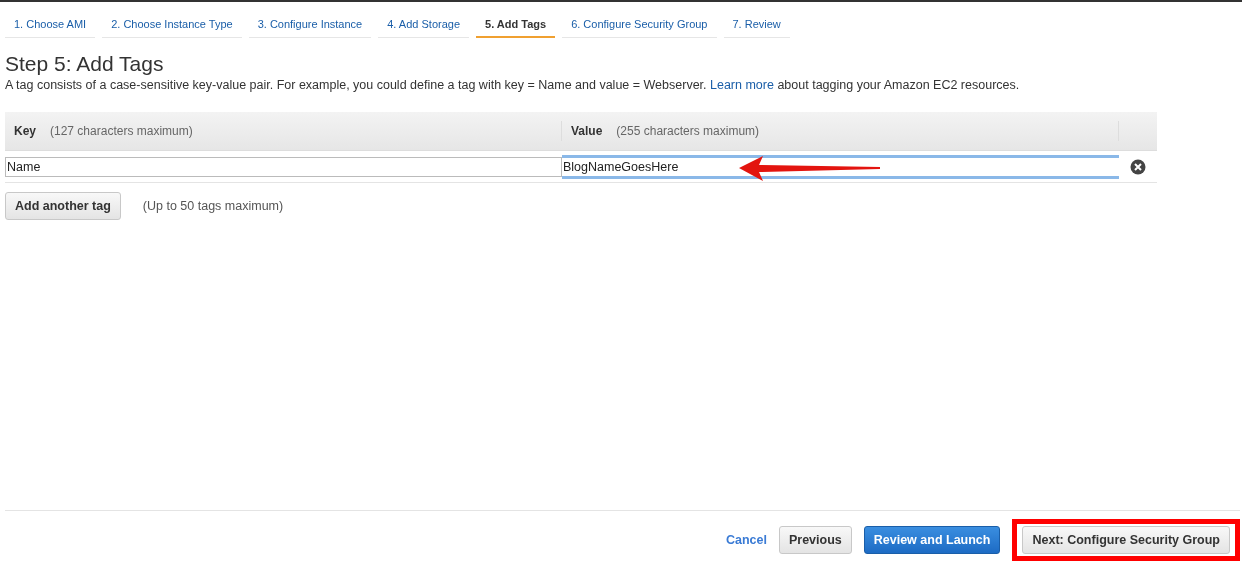 Image resolution: width=1242 pixels, height=563 pixels. What do you see at coordinates (310, 26) in the screenshot?
I see `wizard-tab: 3. Configure Instance` at bounding box center [310, 26].